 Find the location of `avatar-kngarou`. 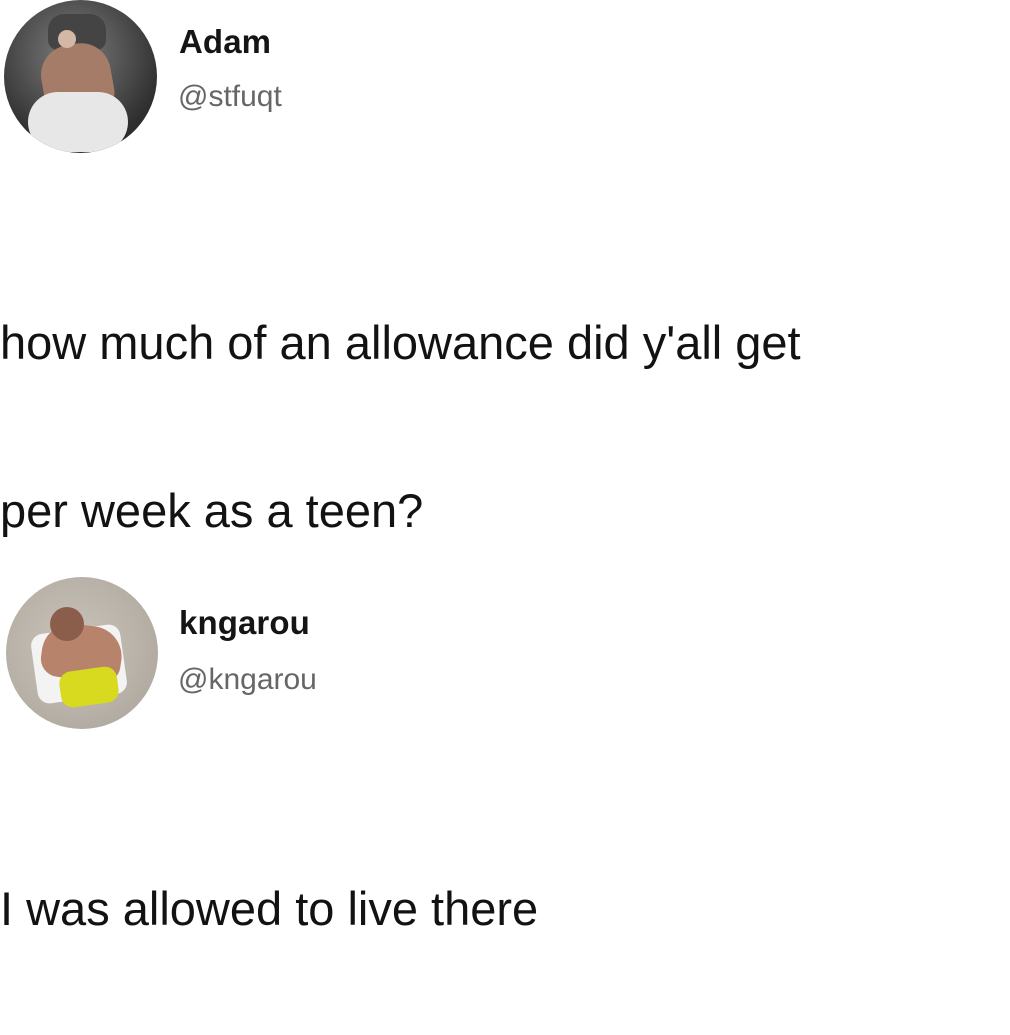

avatar-kngarou is located at coordinates (82, 653).